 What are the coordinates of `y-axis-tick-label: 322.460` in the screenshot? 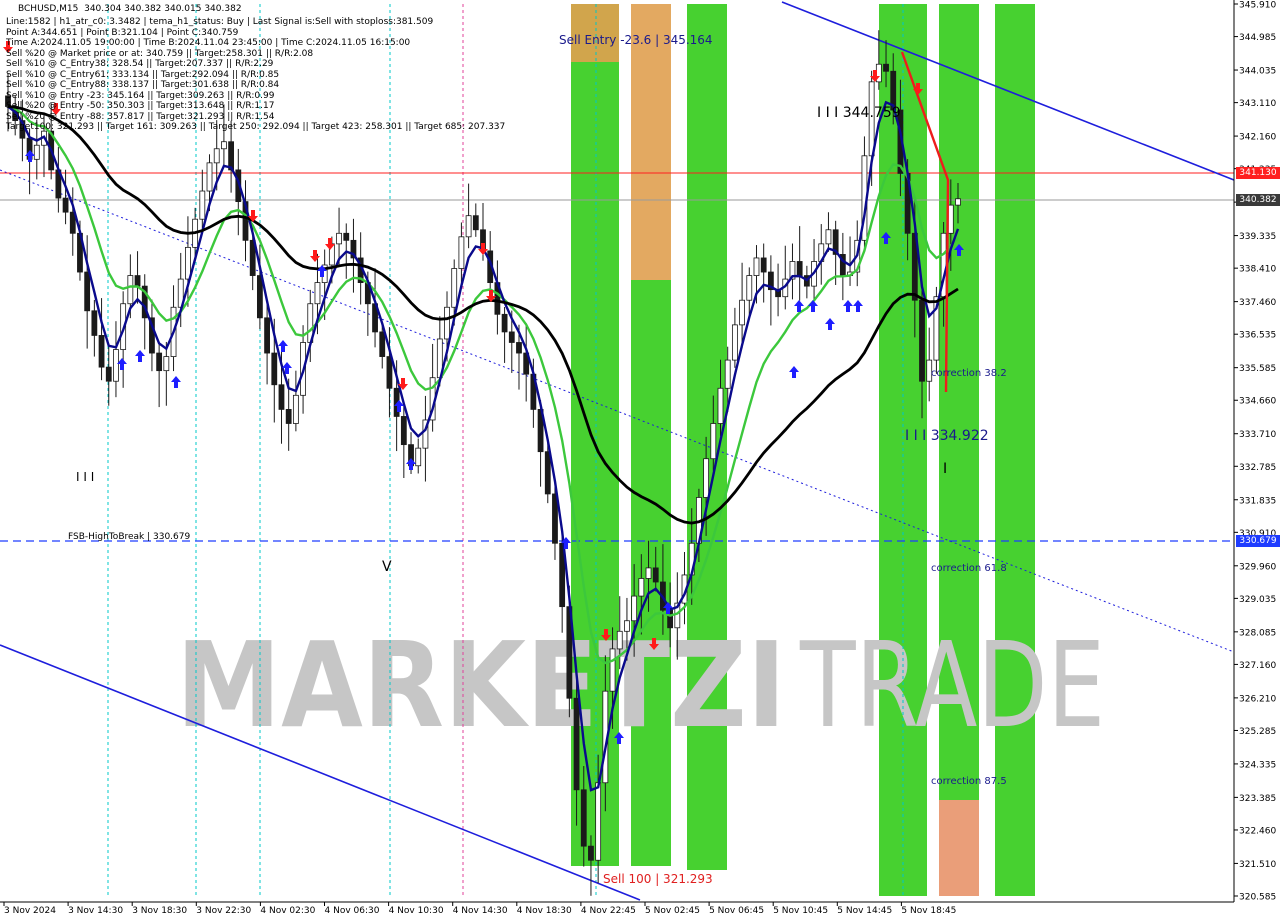 It's located at (1257, 831).